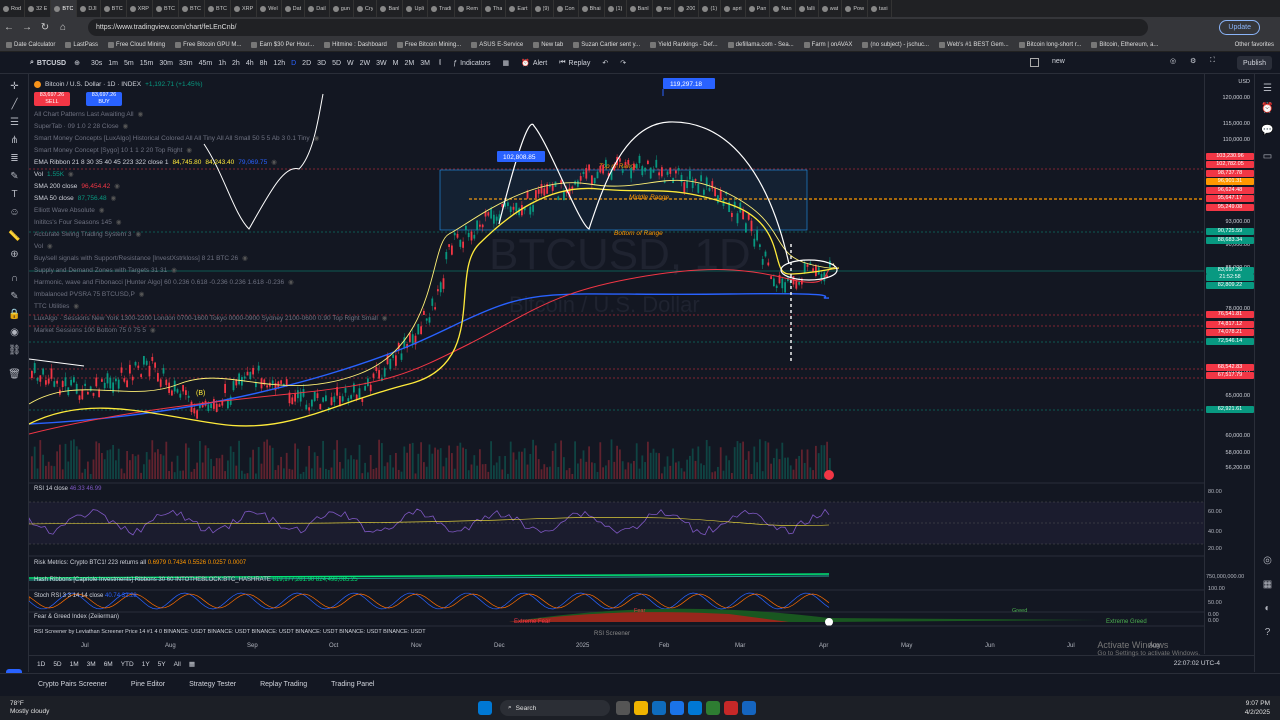 The image size is (1280, 720). What do you see at coordinates (210, 198) in the screenshot?
I see `indicator-row: SMA 50 close 87,756.48 ◉` at bounding box center [210, 198].